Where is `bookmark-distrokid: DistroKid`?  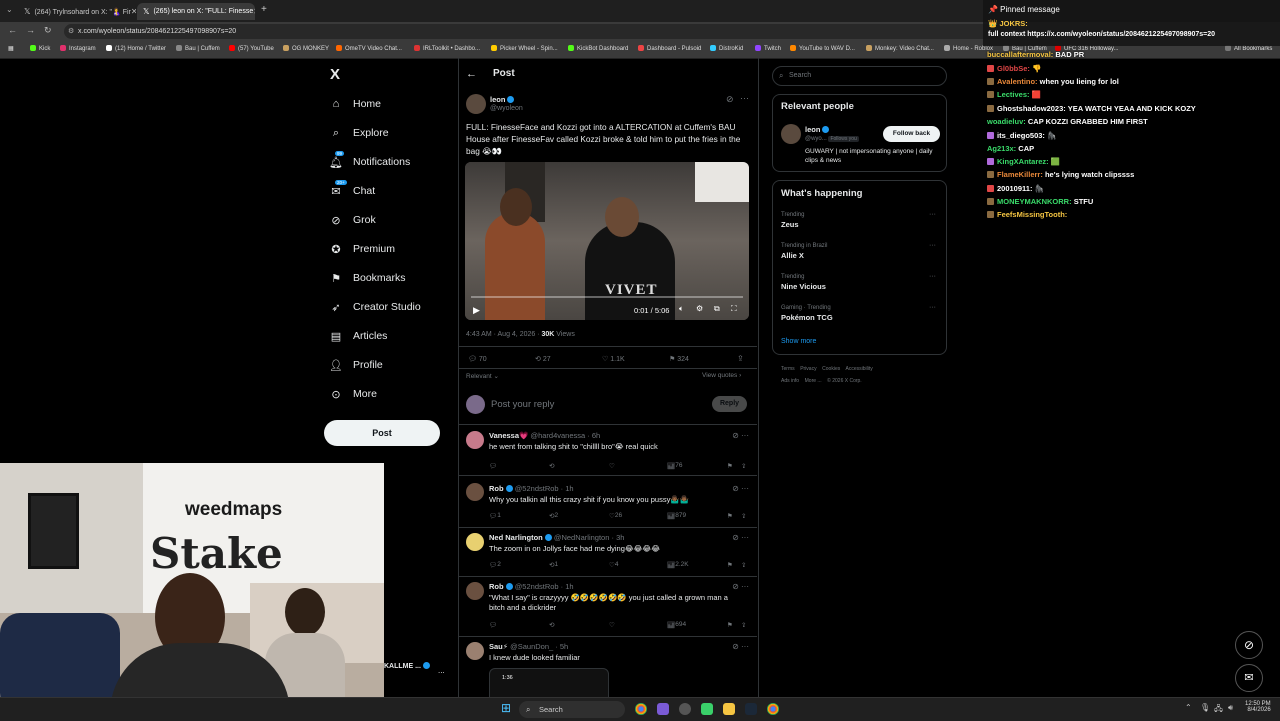
bookmark-distrokid: DistroKid is located at coordinates (726, 48).